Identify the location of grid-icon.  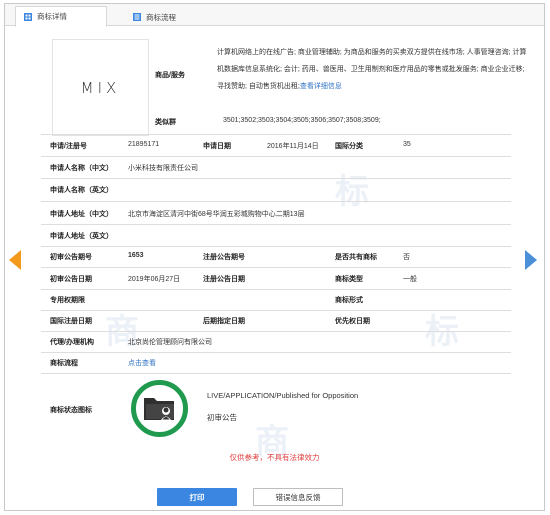
(28, 16).